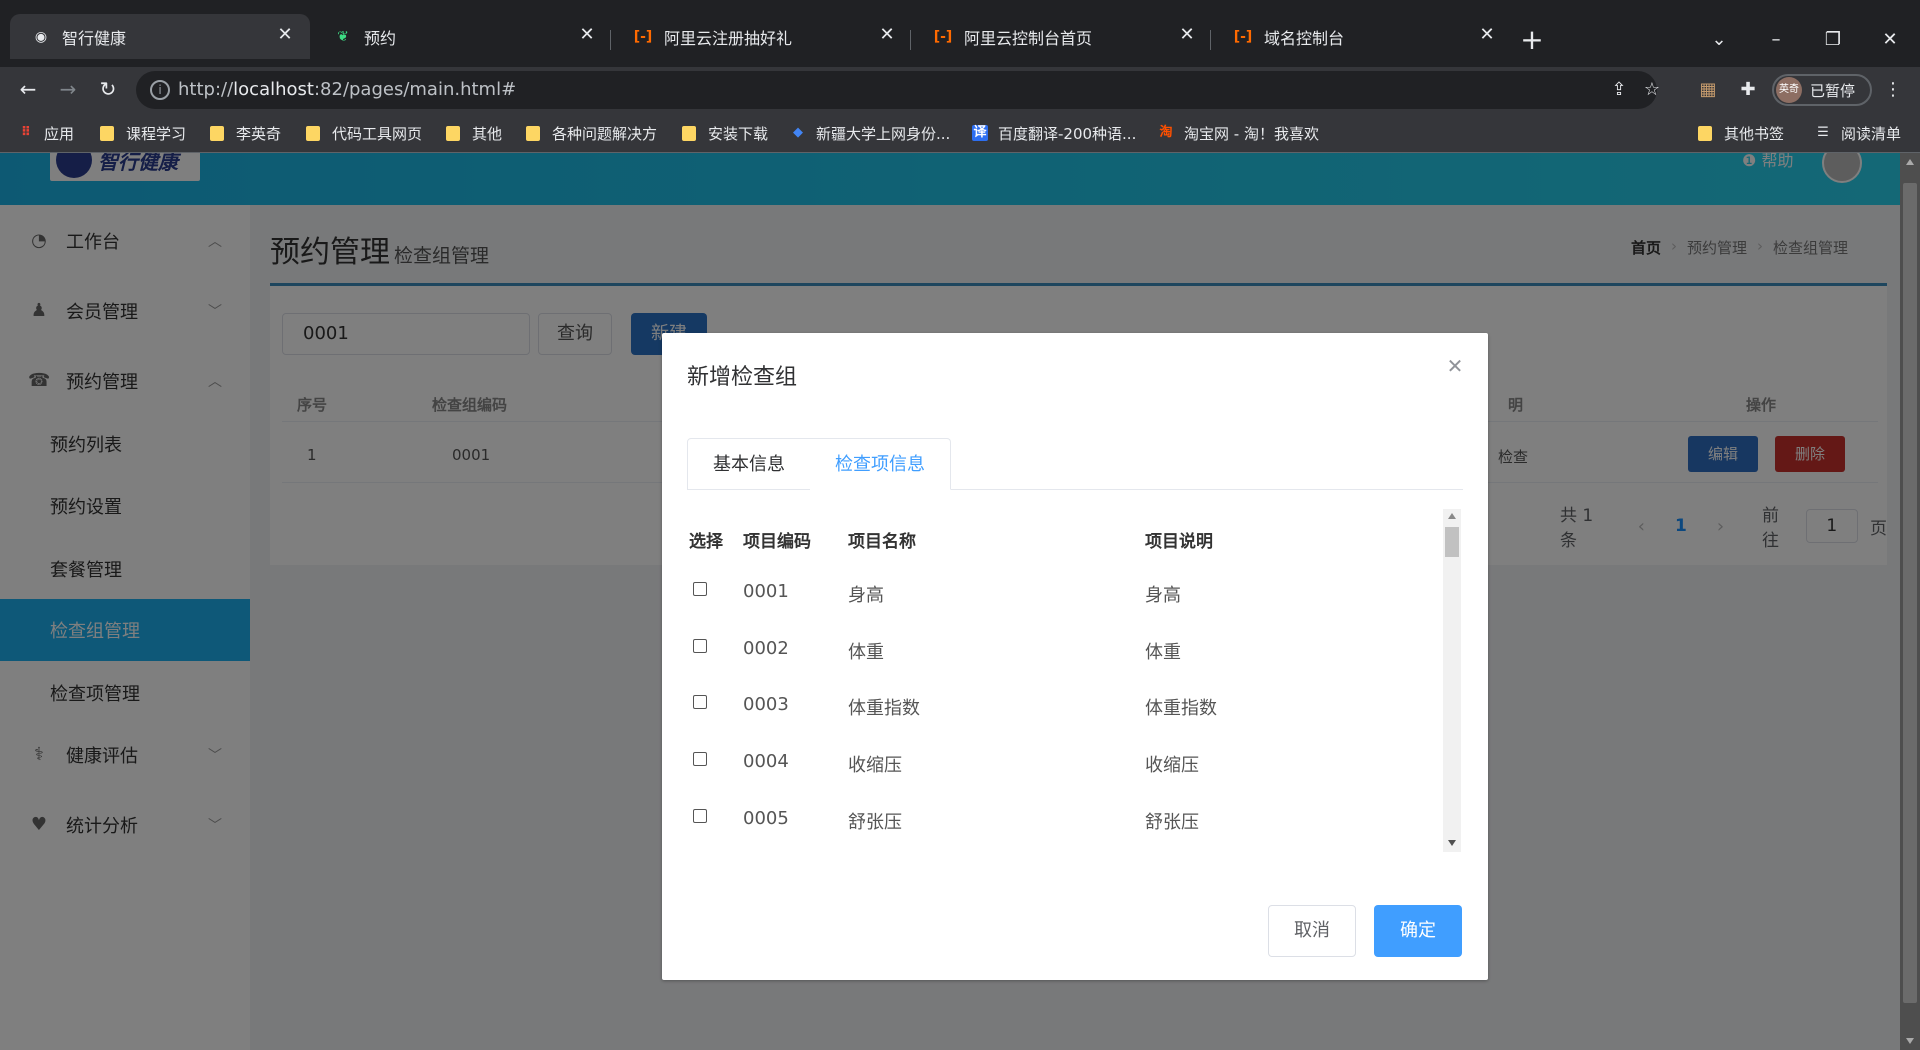  What do you see at coordinates (343, 36) in the screenshot?
I see `leaf-icon: ❦` at bounding box center [343, 36].